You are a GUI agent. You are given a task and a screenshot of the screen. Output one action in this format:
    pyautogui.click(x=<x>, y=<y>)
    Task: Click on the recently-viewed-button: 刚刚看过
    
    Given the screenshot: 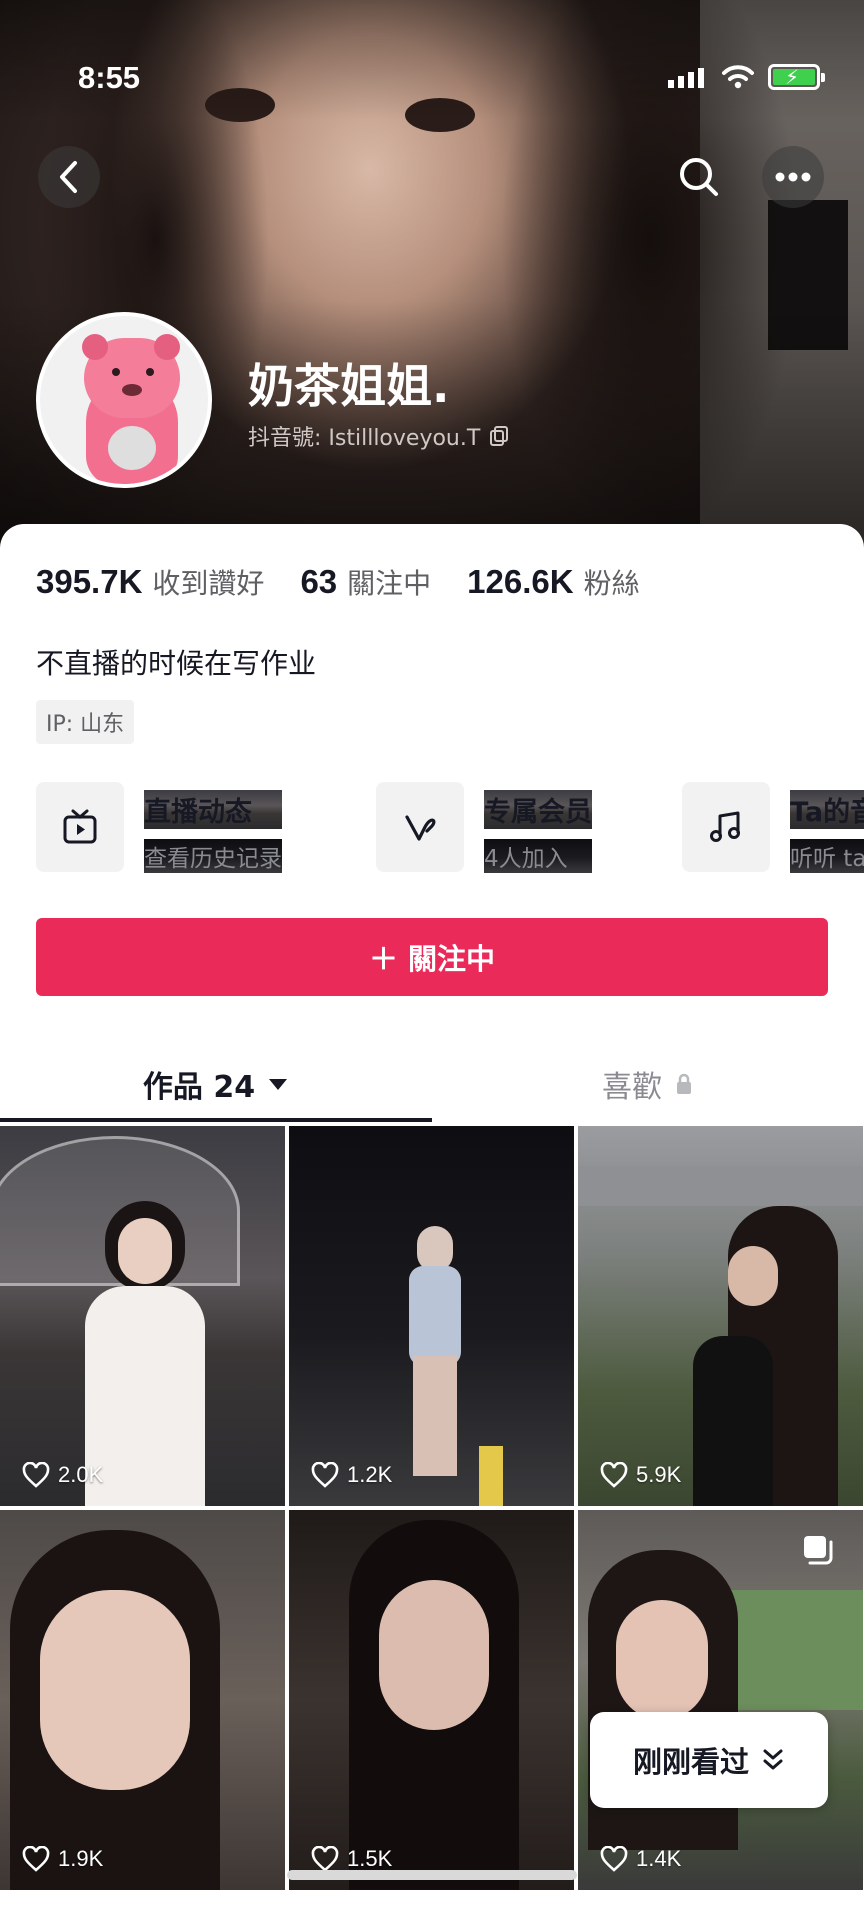 What is the action you would take?
    pyautogui.click(x=709, y=1760)
    